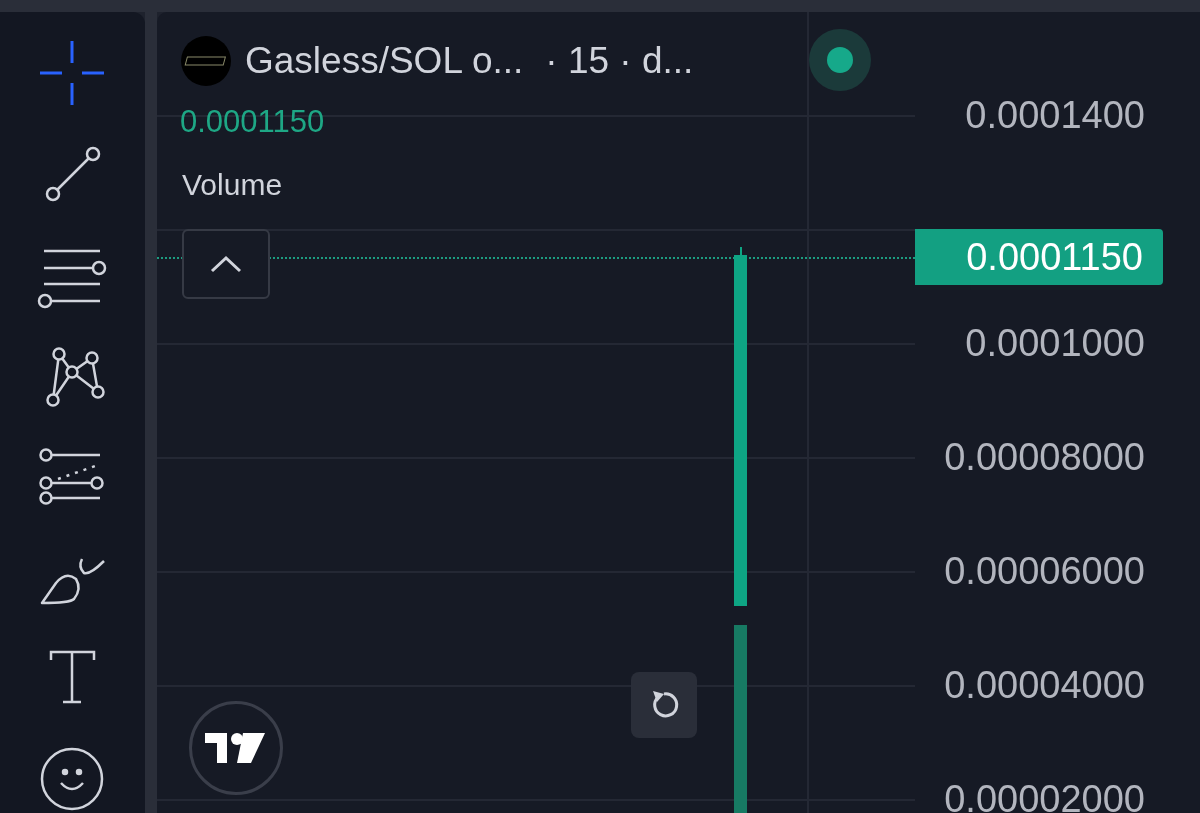 This screenshot has height=813, width=1200. I want to click on crosshair-icon, so click(71, 73).